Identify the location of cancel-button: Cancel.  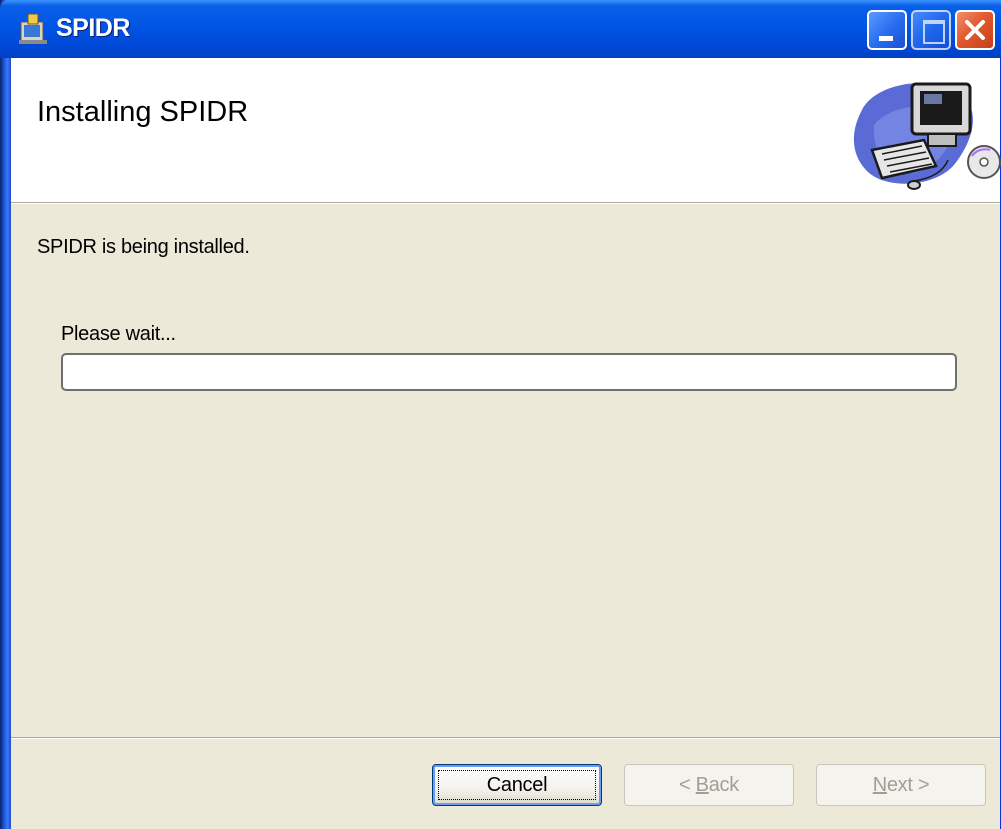
(517, 785).